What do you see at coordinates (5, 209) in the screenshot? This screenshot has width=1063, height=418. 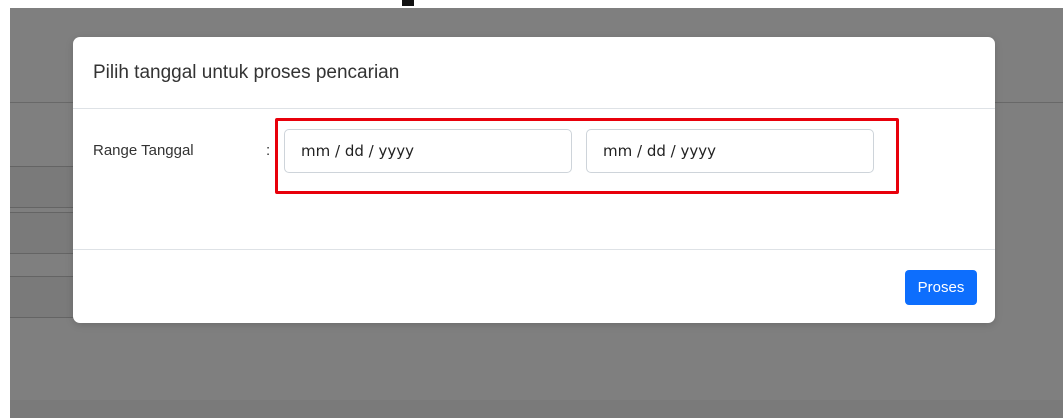 I see `left-edge` at bounding box center [5, 209].